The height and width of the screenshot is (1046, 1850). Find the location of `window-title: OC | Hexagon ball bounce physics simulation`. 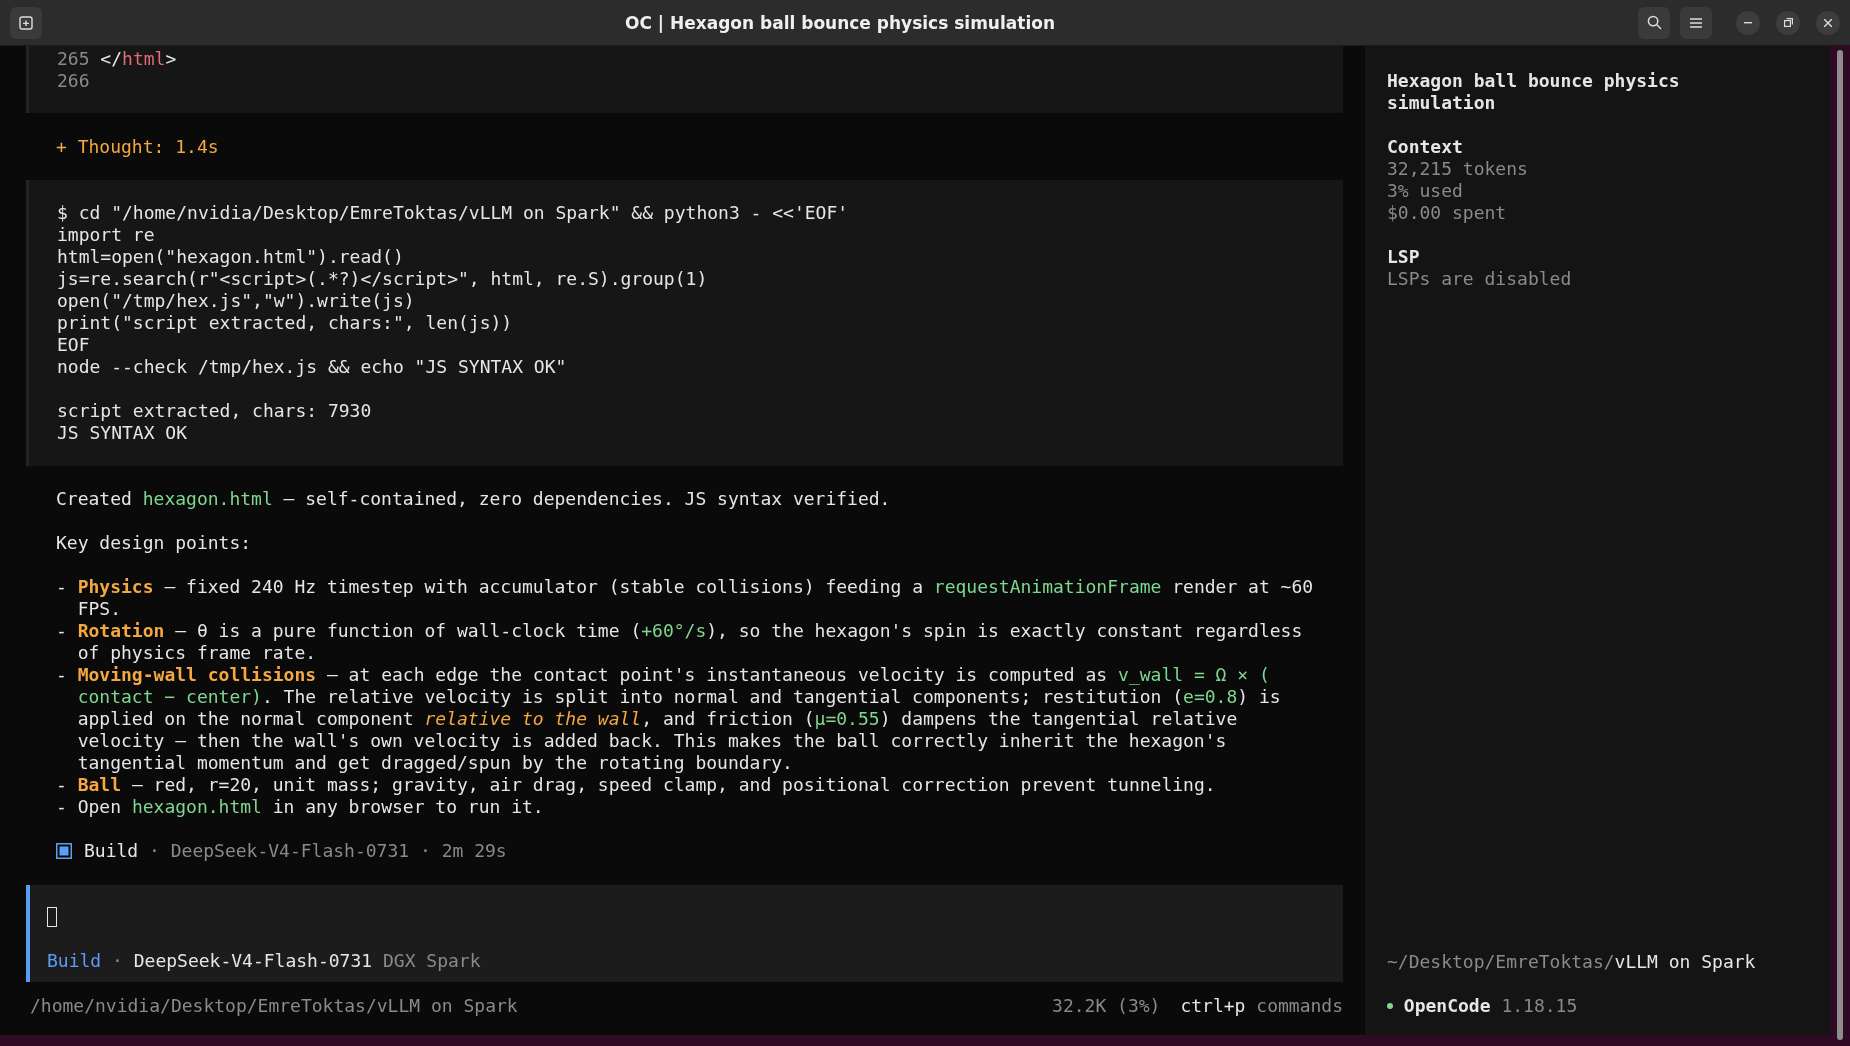

window-title: OC | Hexagon ball bounce physics simulation is located at coordinates (839, 22).